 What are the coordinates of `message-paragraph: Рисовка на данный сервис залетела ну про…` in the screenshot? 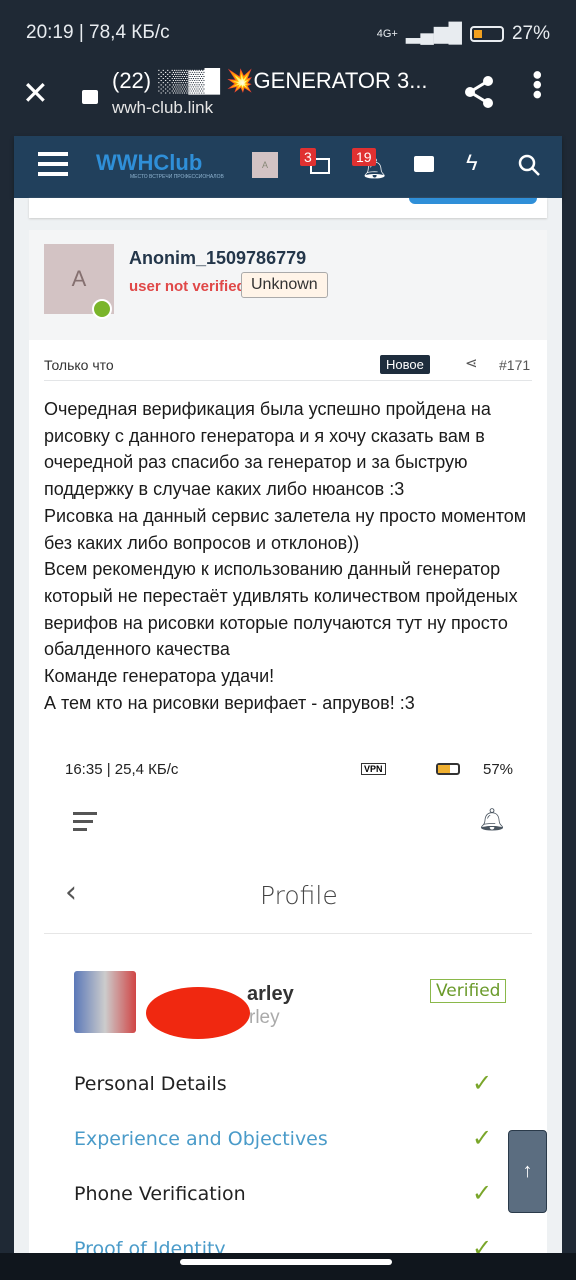 It's located at (285, 529).